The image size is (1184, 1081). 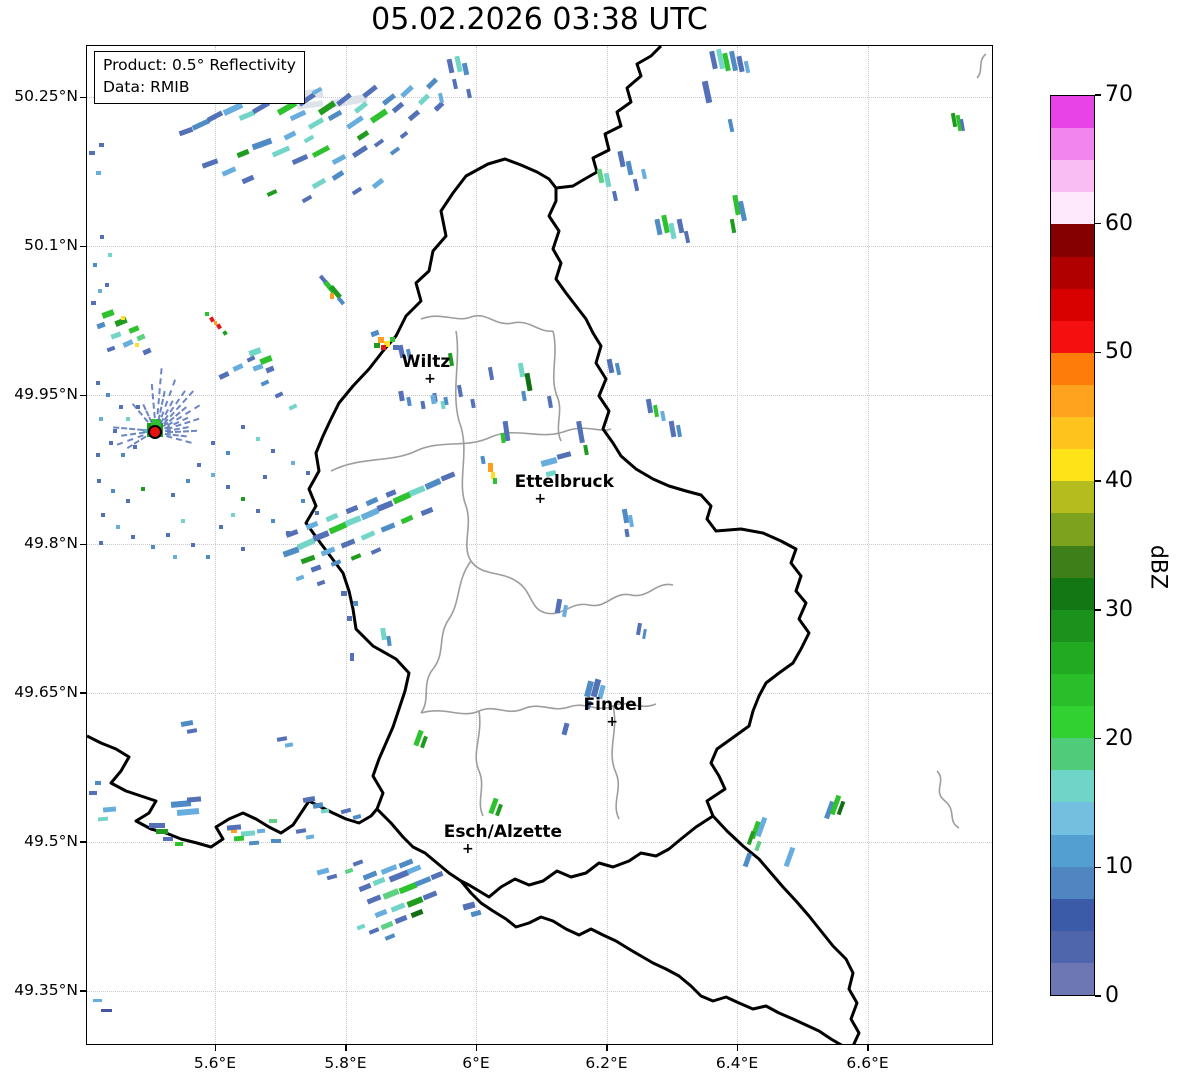 I want to click on colorbar-tick-label: 20, so click(x=1119, y=738).